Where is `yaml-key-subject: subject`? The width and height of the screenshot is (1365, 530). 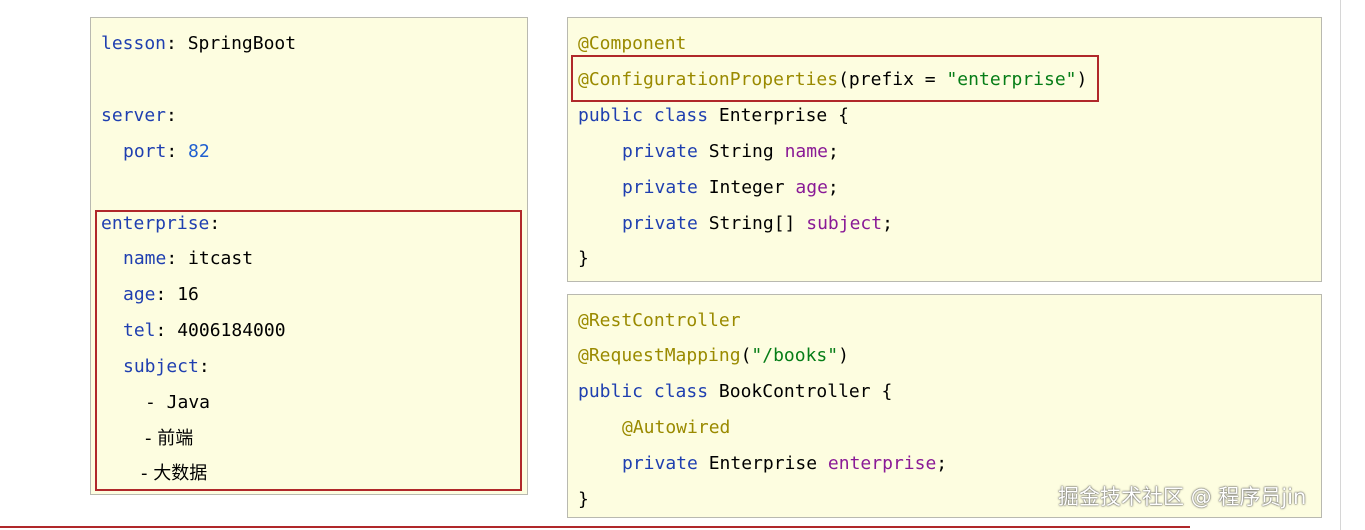
yaml-key-subject: subject is located at coordinates (161, 366).